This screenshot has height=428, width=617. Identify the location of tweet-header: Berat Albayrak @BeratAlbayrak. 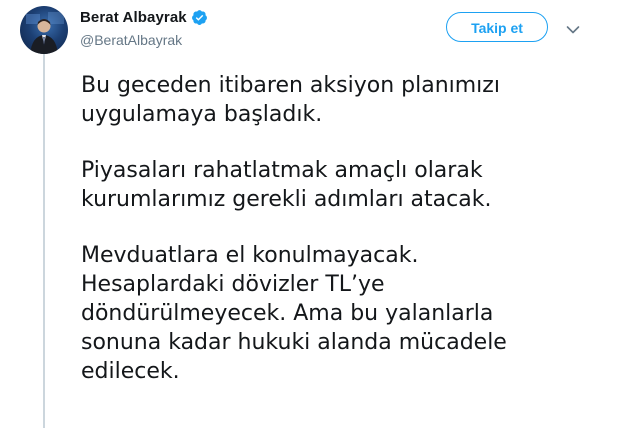
(144, 27).